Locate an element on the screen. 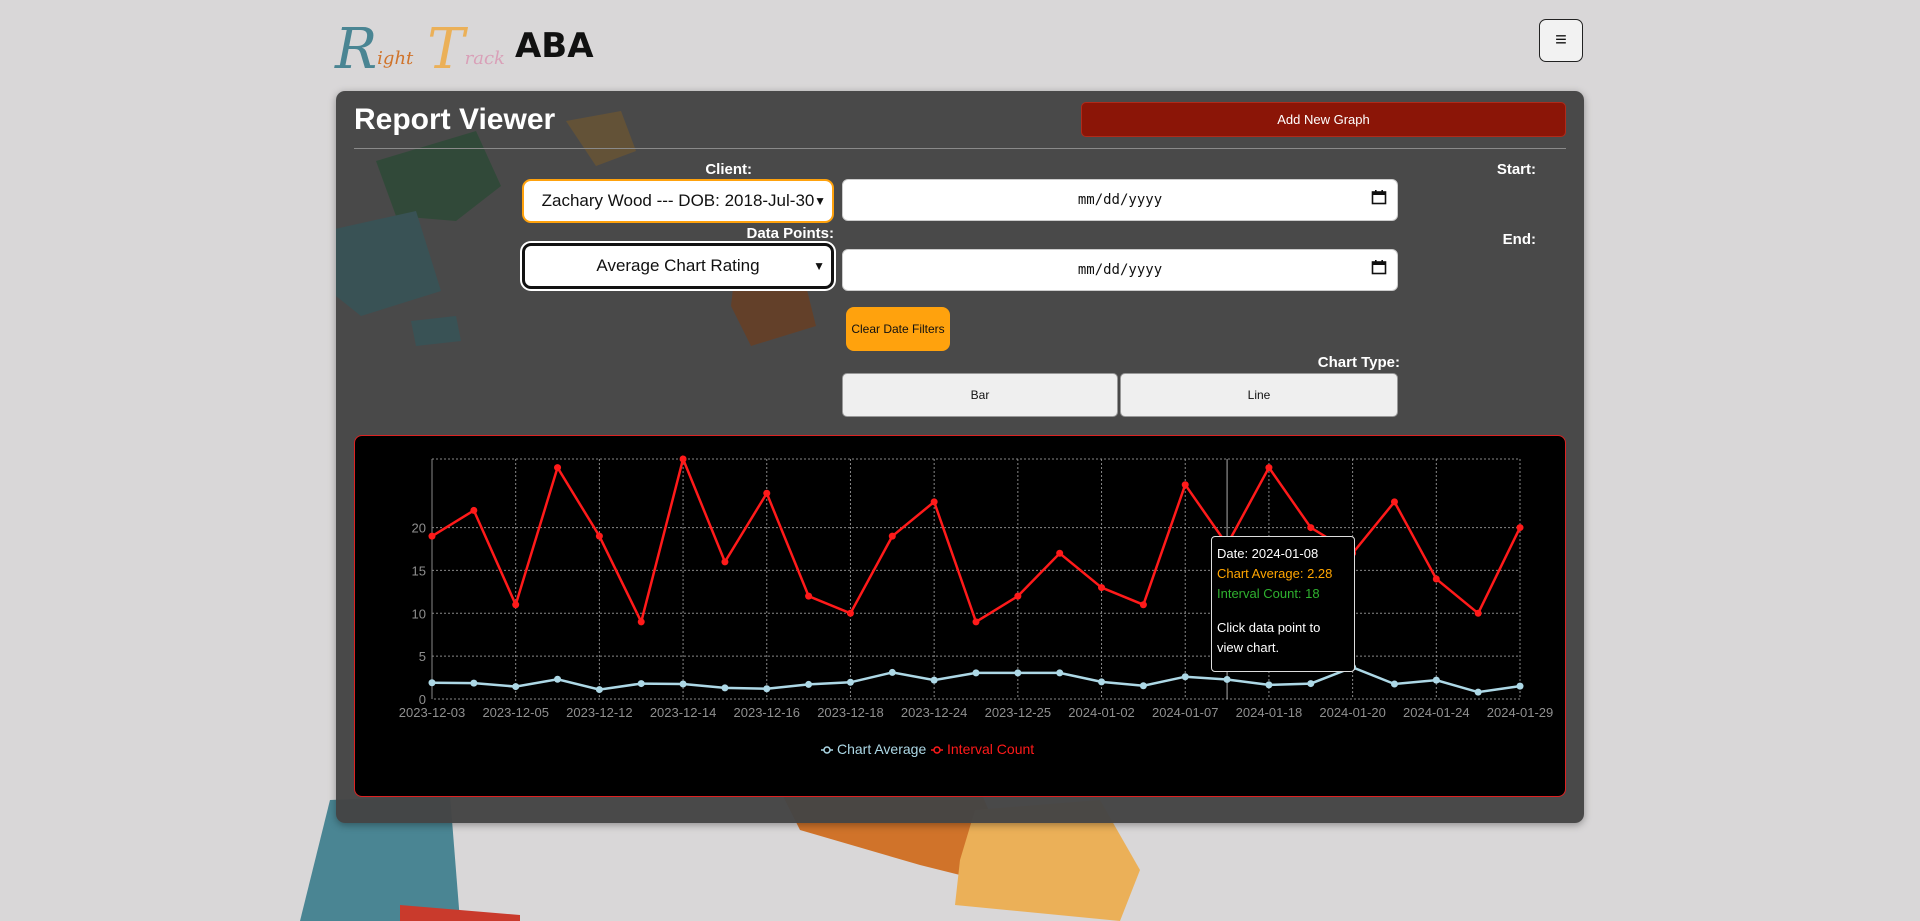 The image size is (1920, 921). page-title: Report Viewer is located at coordinates (455, 119).